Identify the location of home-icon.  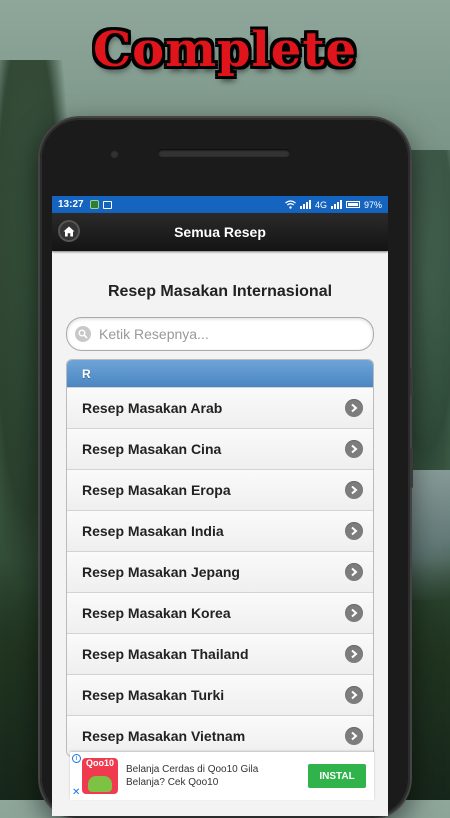
(69, 231).